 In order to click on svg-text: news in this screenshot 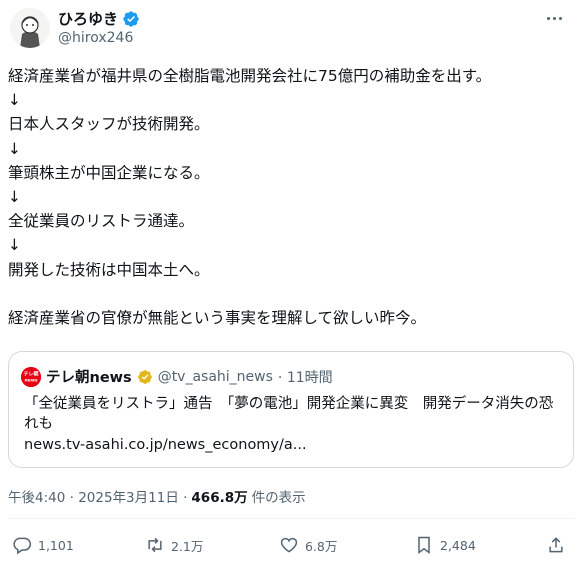, I will do `click(30, 380)`.